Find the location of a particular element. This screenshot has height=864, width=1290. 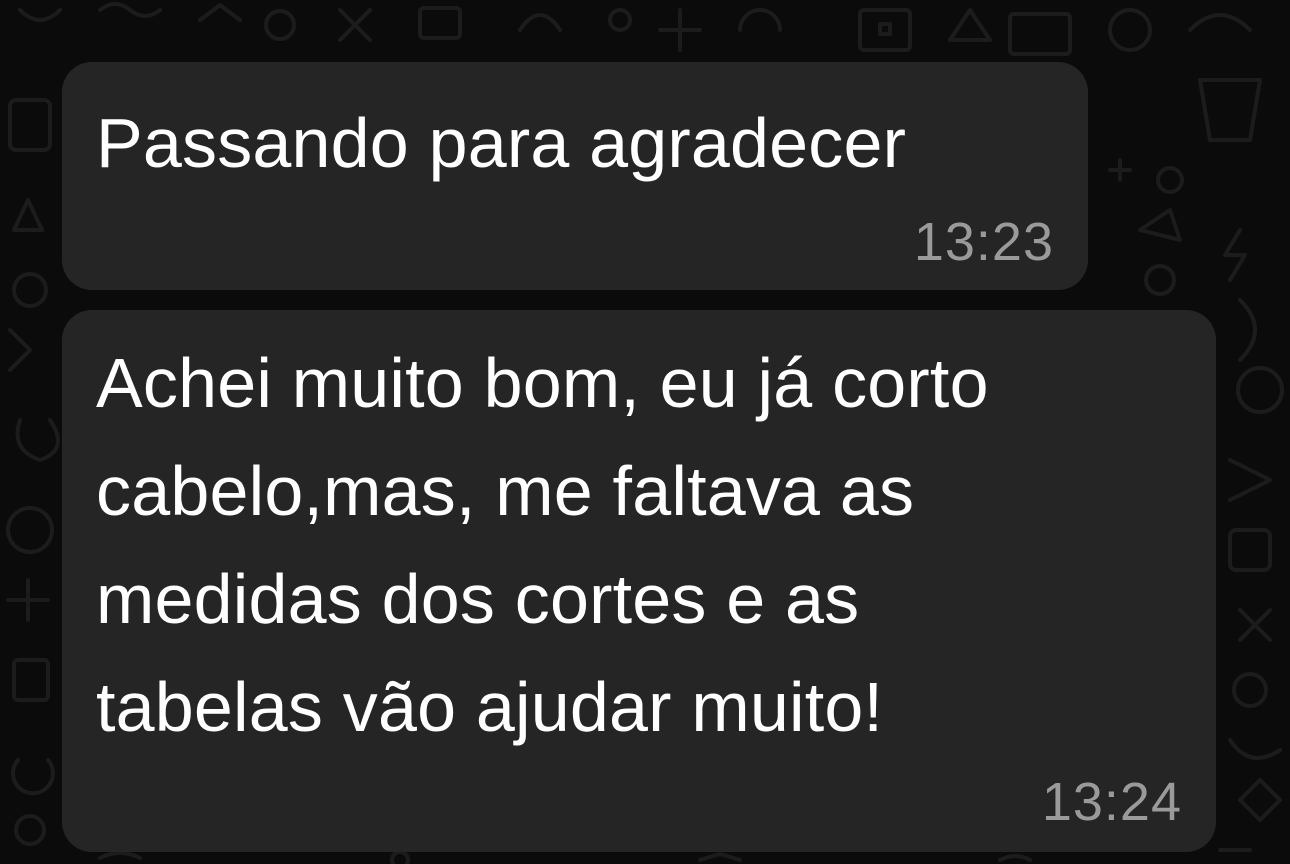

message-line: tabelas vão ajudar muito! is located at coordinates (490, 707).